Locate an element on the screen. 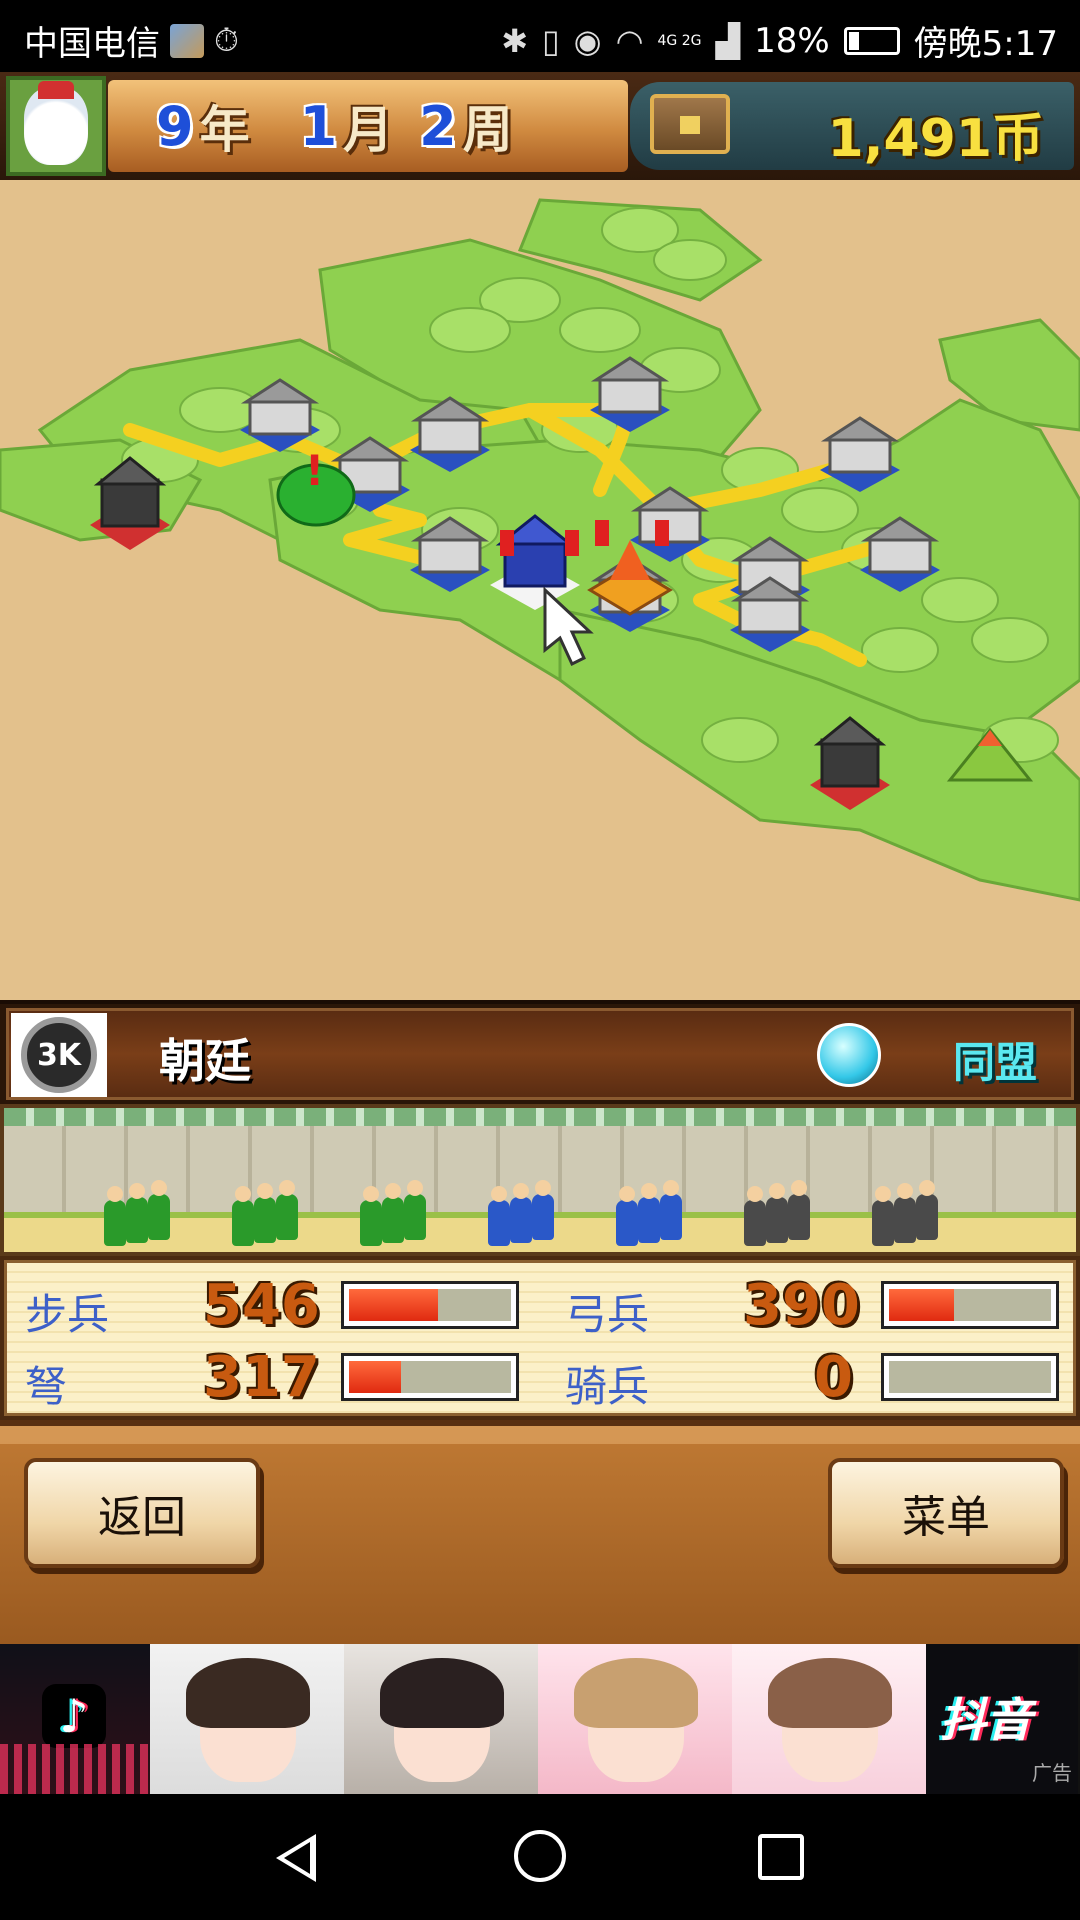 The height and width of the screenshot is (1920, 1080). stat-crossbow: 弩 317 is located at coordinates (272, 1375).